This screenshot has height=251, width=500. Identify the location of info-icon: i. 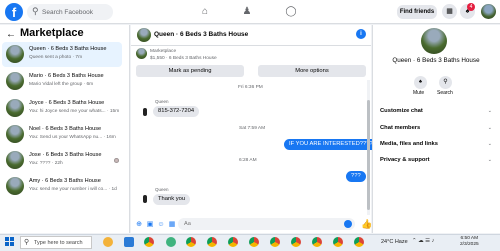
(361, 34).